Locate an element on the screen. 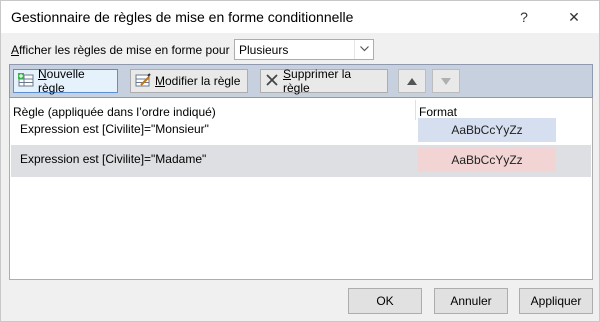  chevron-down-icon is located at coordinates (363, 49).